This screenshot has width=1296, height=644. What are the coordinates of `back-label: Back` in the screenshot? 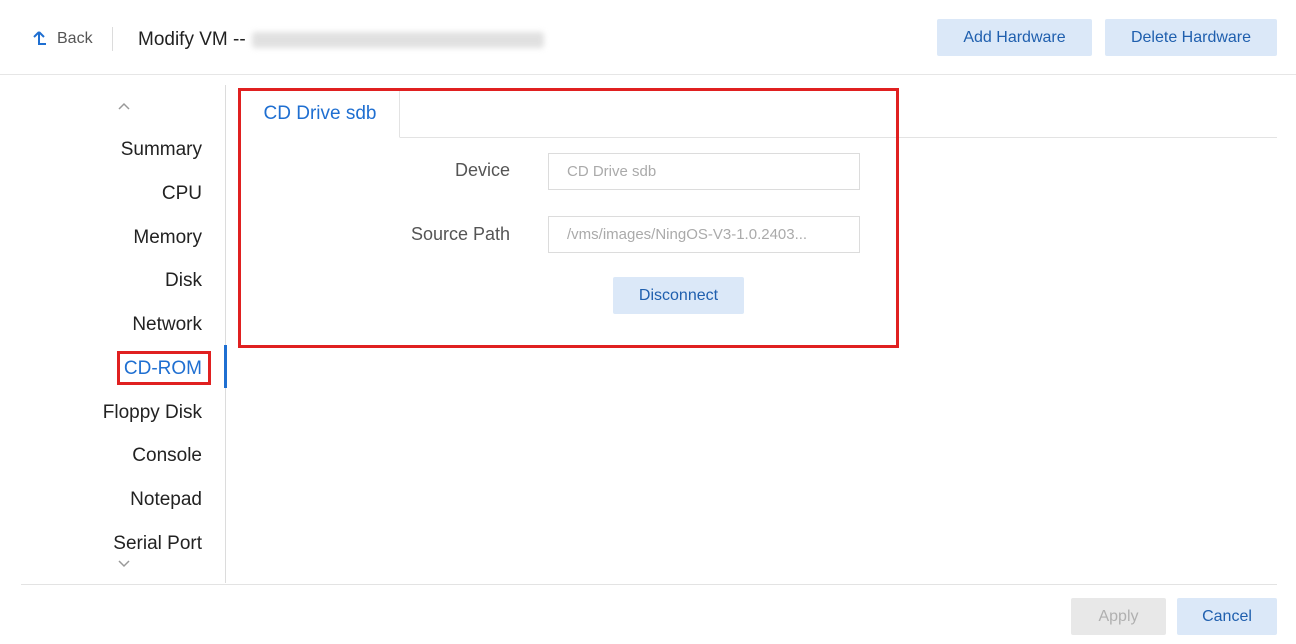 It's located at (75, 38).